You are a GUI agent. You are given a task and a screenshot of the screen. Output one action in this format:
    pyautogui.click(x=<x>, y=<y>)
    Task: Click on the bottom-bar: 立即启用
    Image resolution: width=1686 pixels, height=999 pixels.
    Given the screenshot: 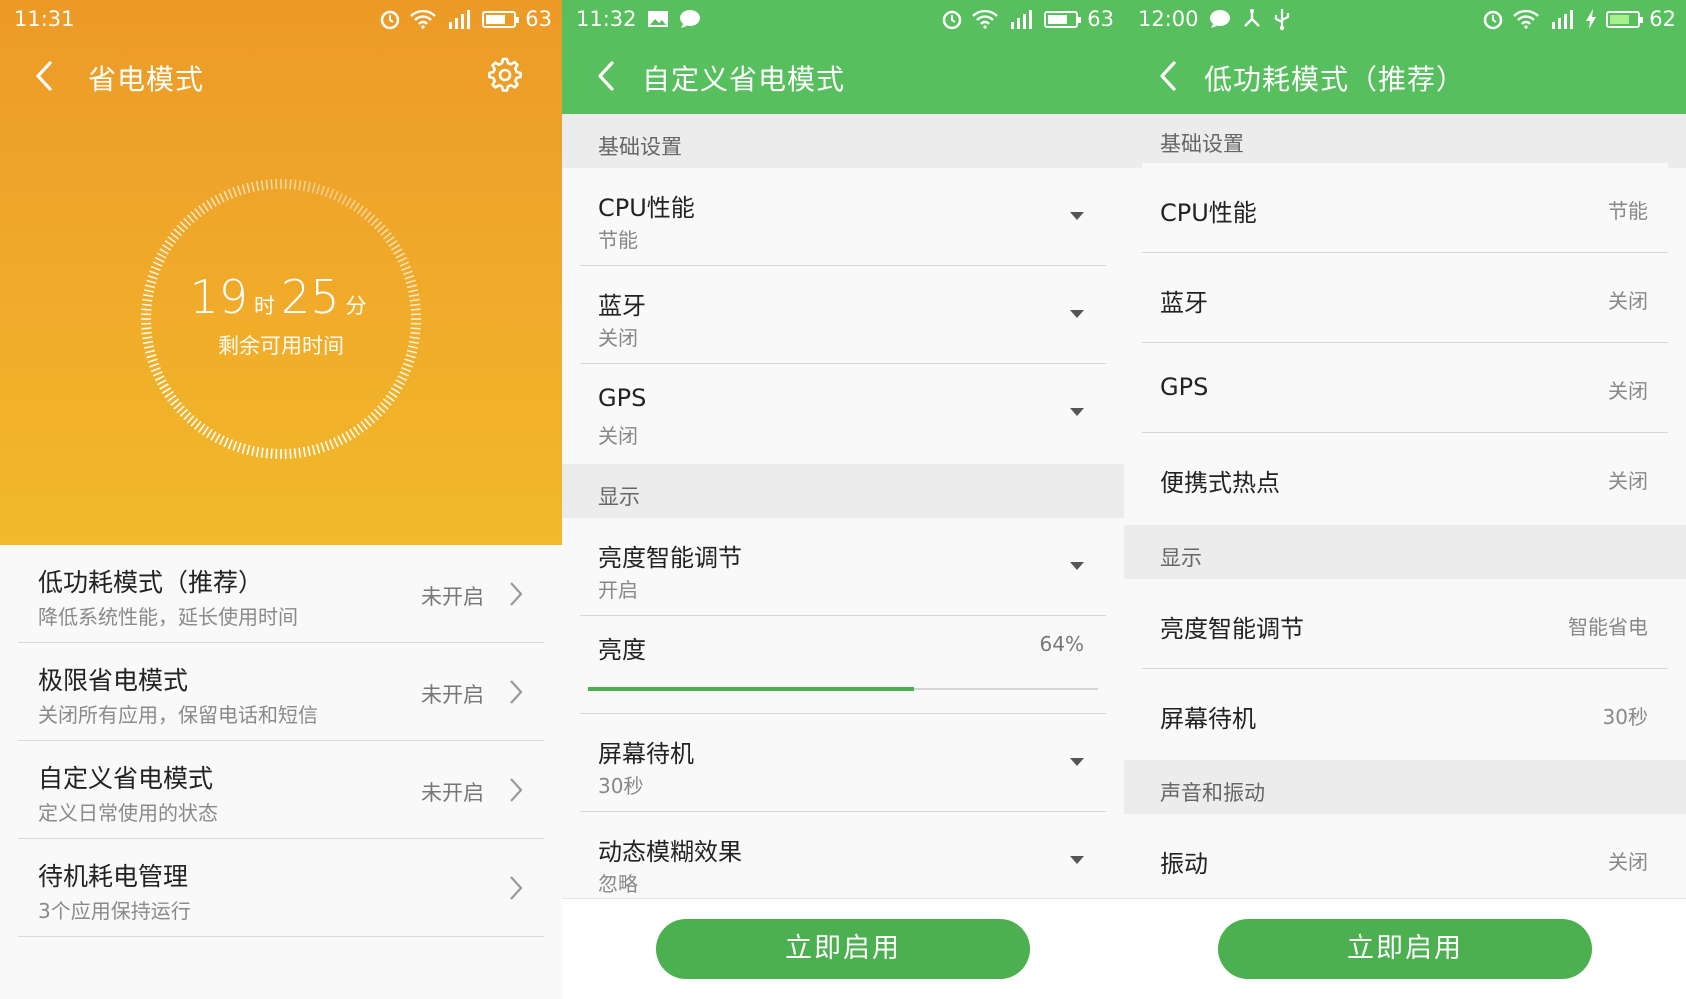 What is the action you would take?
    pyautogui.click(x=843, y=948)
    